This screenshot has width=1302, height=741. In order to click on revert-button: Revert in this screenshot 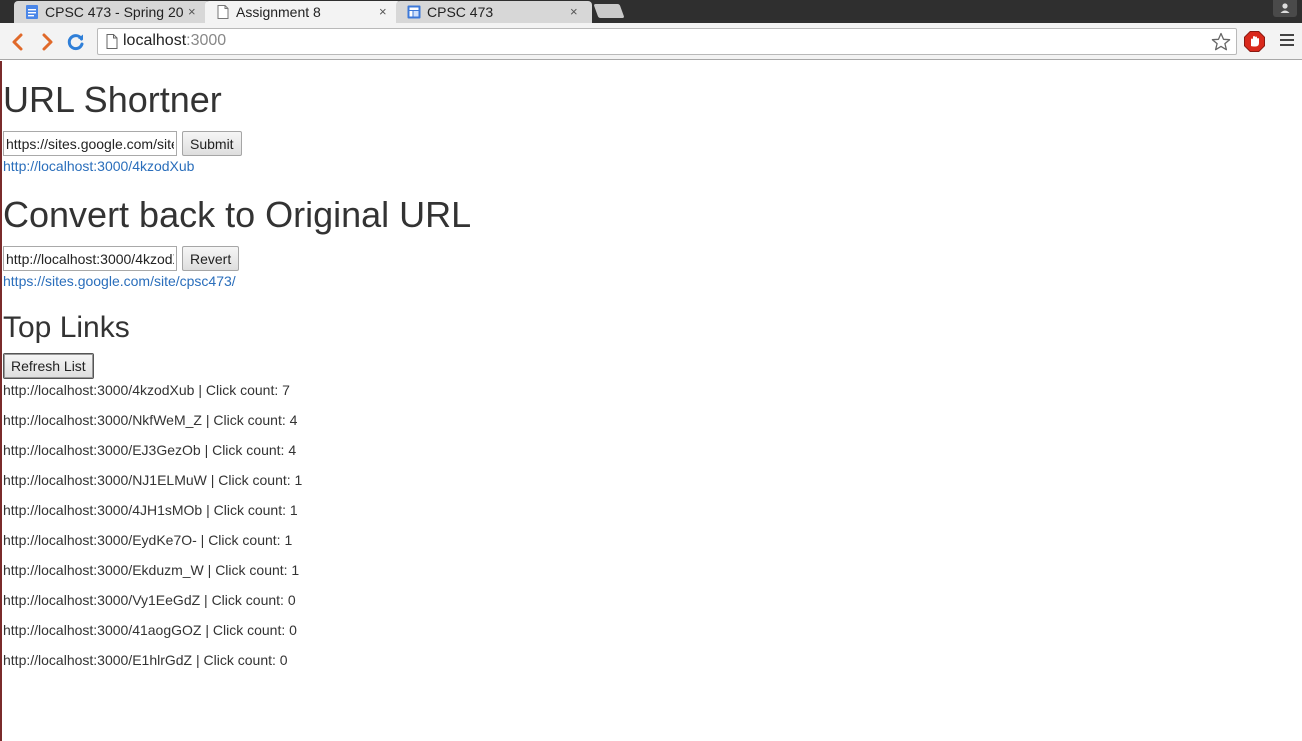, I will do `click(211, 258)`.